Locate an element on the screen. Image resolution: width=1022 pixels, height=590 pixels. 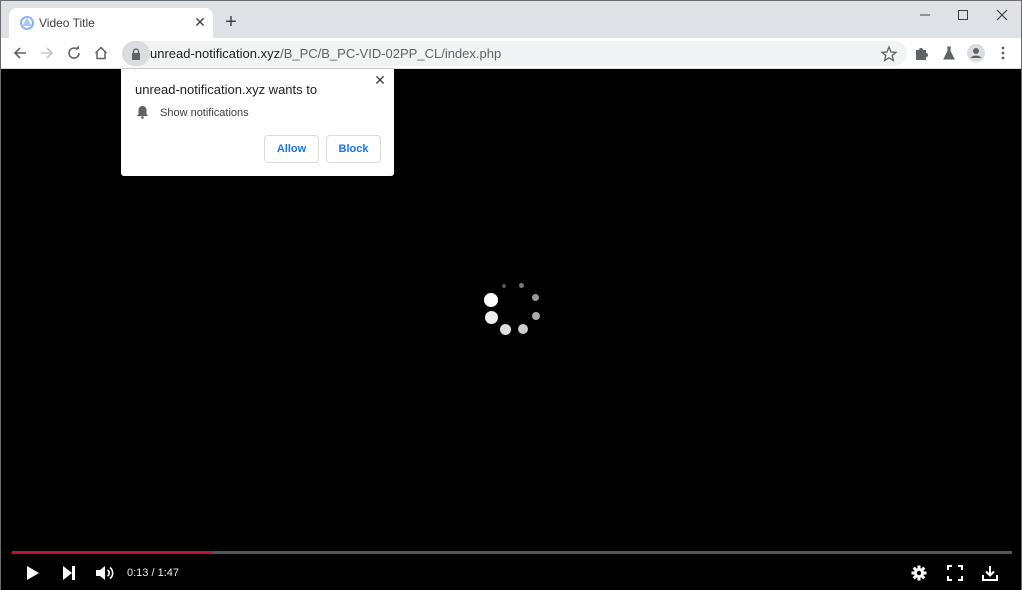
tab-strip: Video Title ✕ + is located at coordinates (511, 19).